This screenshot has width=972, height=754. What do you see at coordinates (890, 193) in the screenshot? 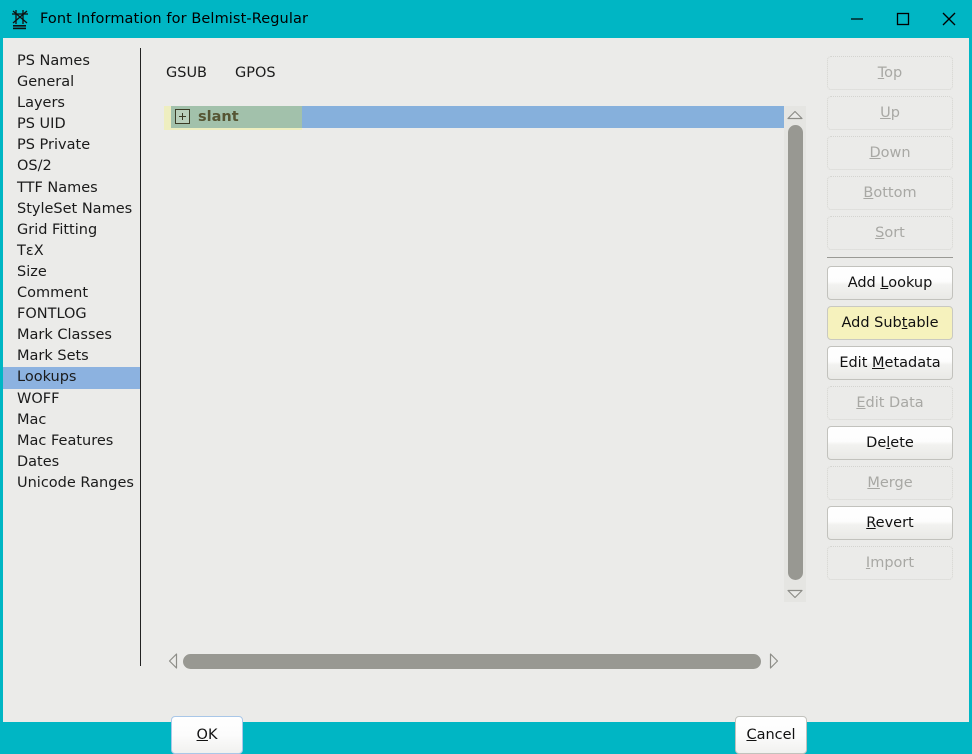
I see `bottom-button: Bottom` at bounding box center [890, 193].